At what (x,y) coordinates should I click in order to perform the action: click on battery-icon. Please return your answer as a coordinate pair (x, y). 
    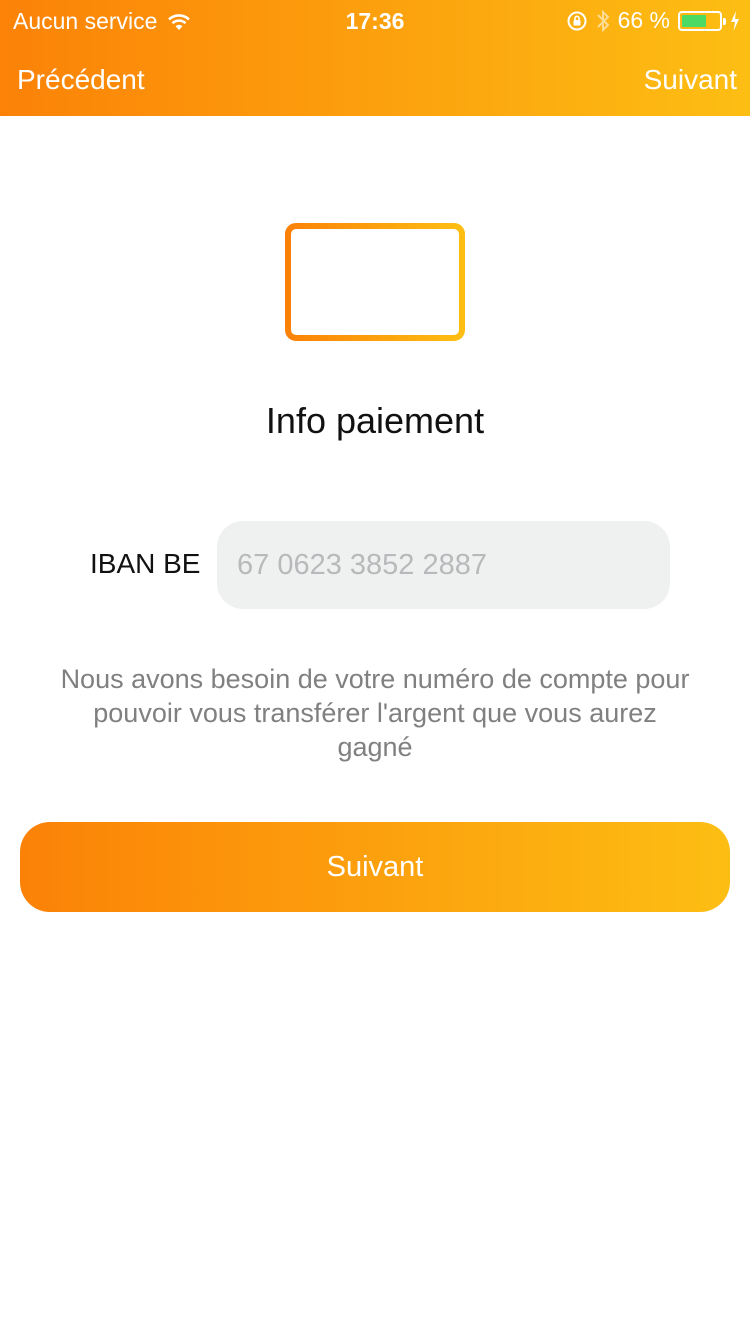
    Looking at the image, I should click on (702, 20).